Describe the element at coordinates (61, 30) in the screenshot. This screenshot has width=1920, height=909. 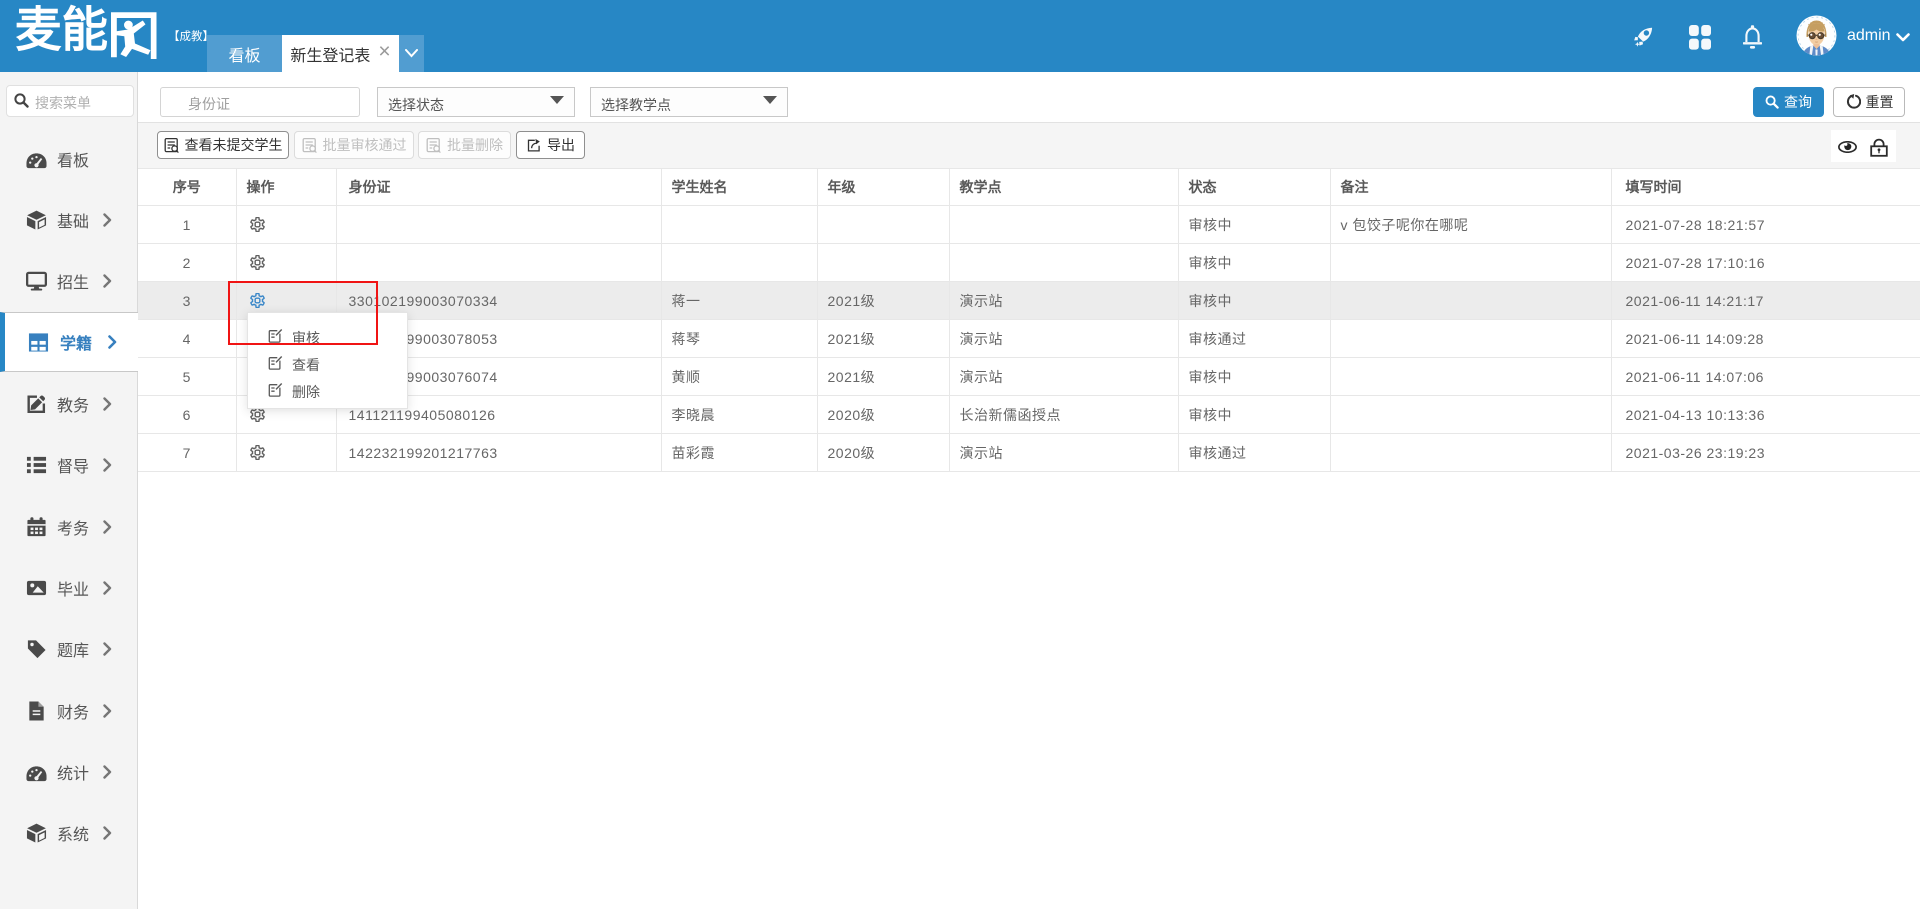
I see `svg-text: 麦能` at that location.